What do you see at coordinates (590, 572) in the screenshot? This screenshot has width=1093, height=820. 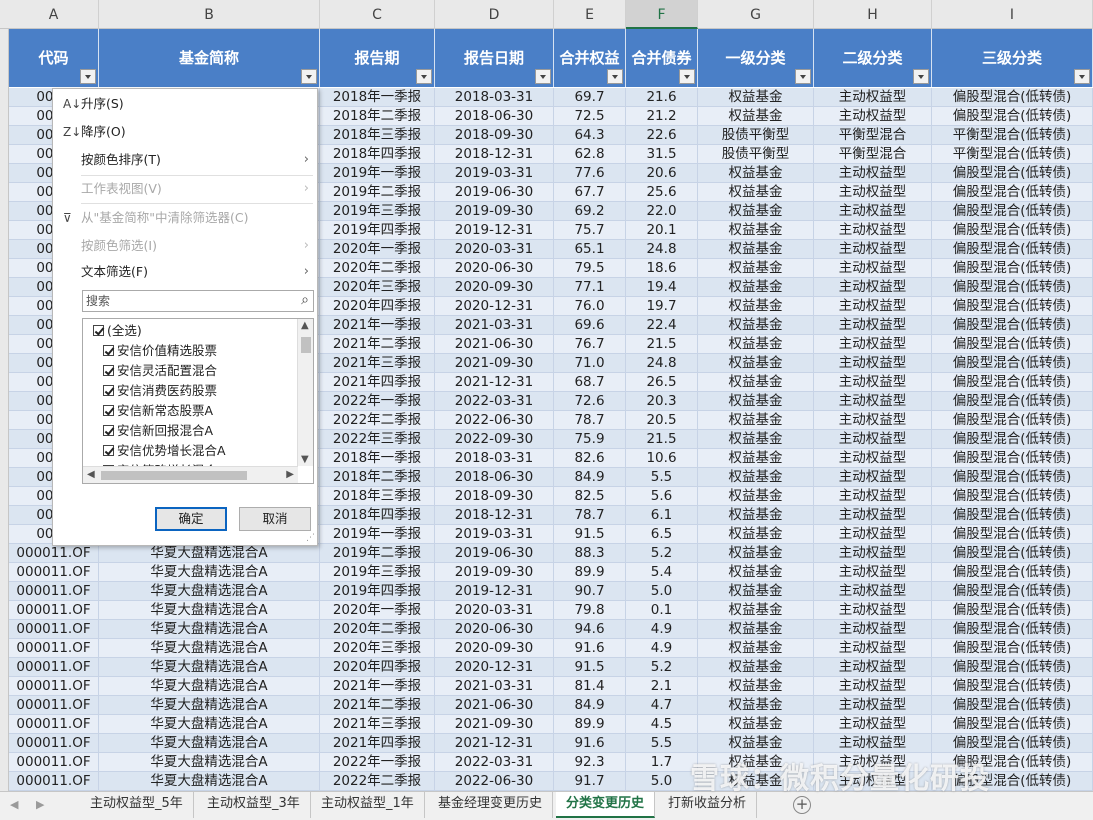 I see `table-cell: 89.9` at bounding box center [590, 572].